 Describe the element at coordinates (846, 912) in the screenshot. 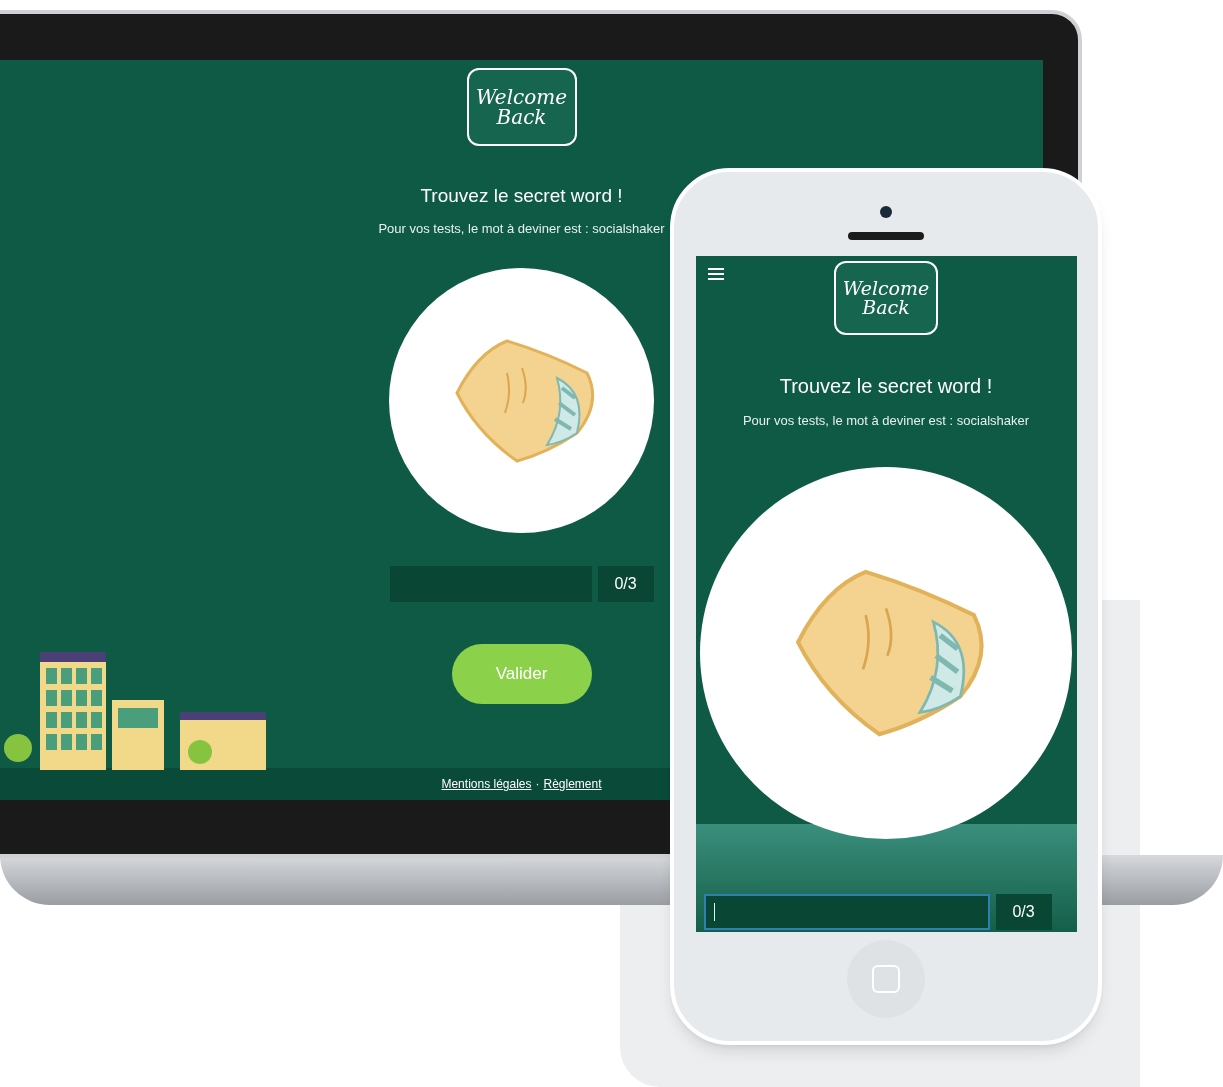

I see `answer-field` at that location.